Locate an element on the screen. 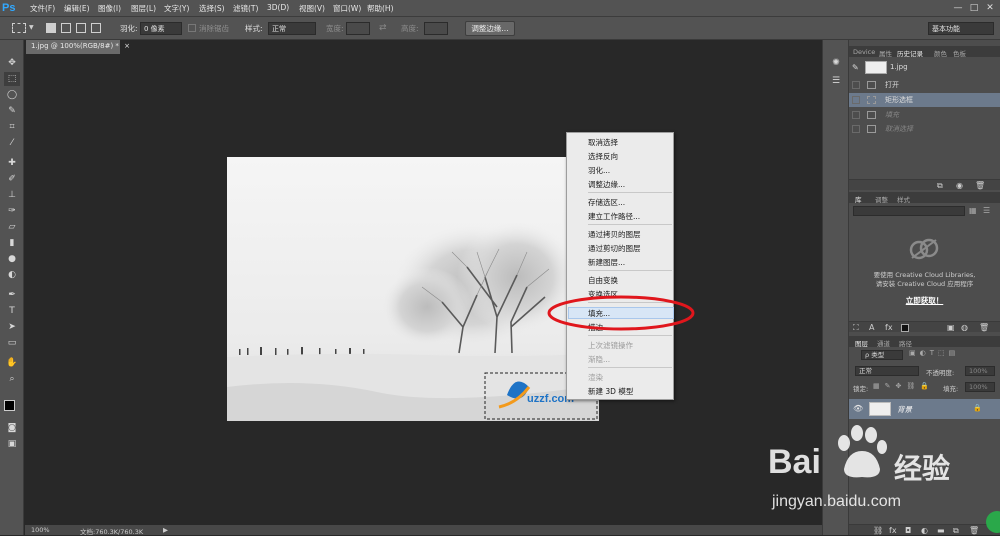  menu-item-new-3d-model: 新建 3D 模型 is located at coordinates (610, 391).